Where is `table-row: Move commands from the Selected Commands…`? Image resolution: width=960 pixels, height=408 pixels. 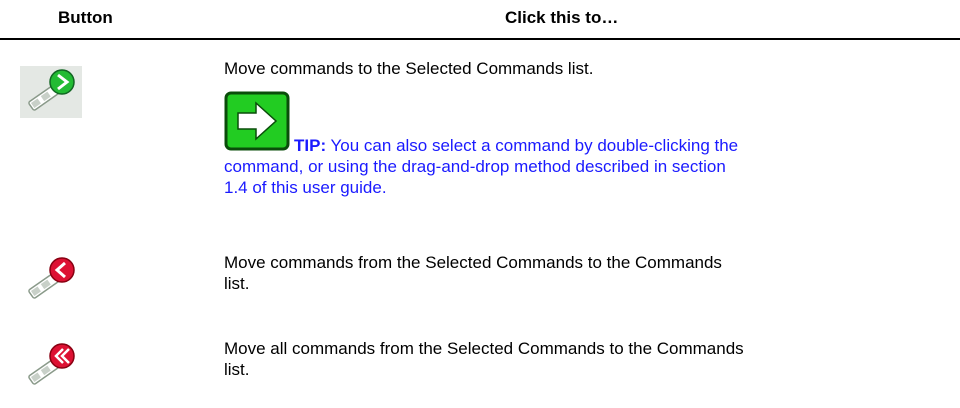
table-row: Move commands from the Selected Commands… is located at coordinates (480, 282).